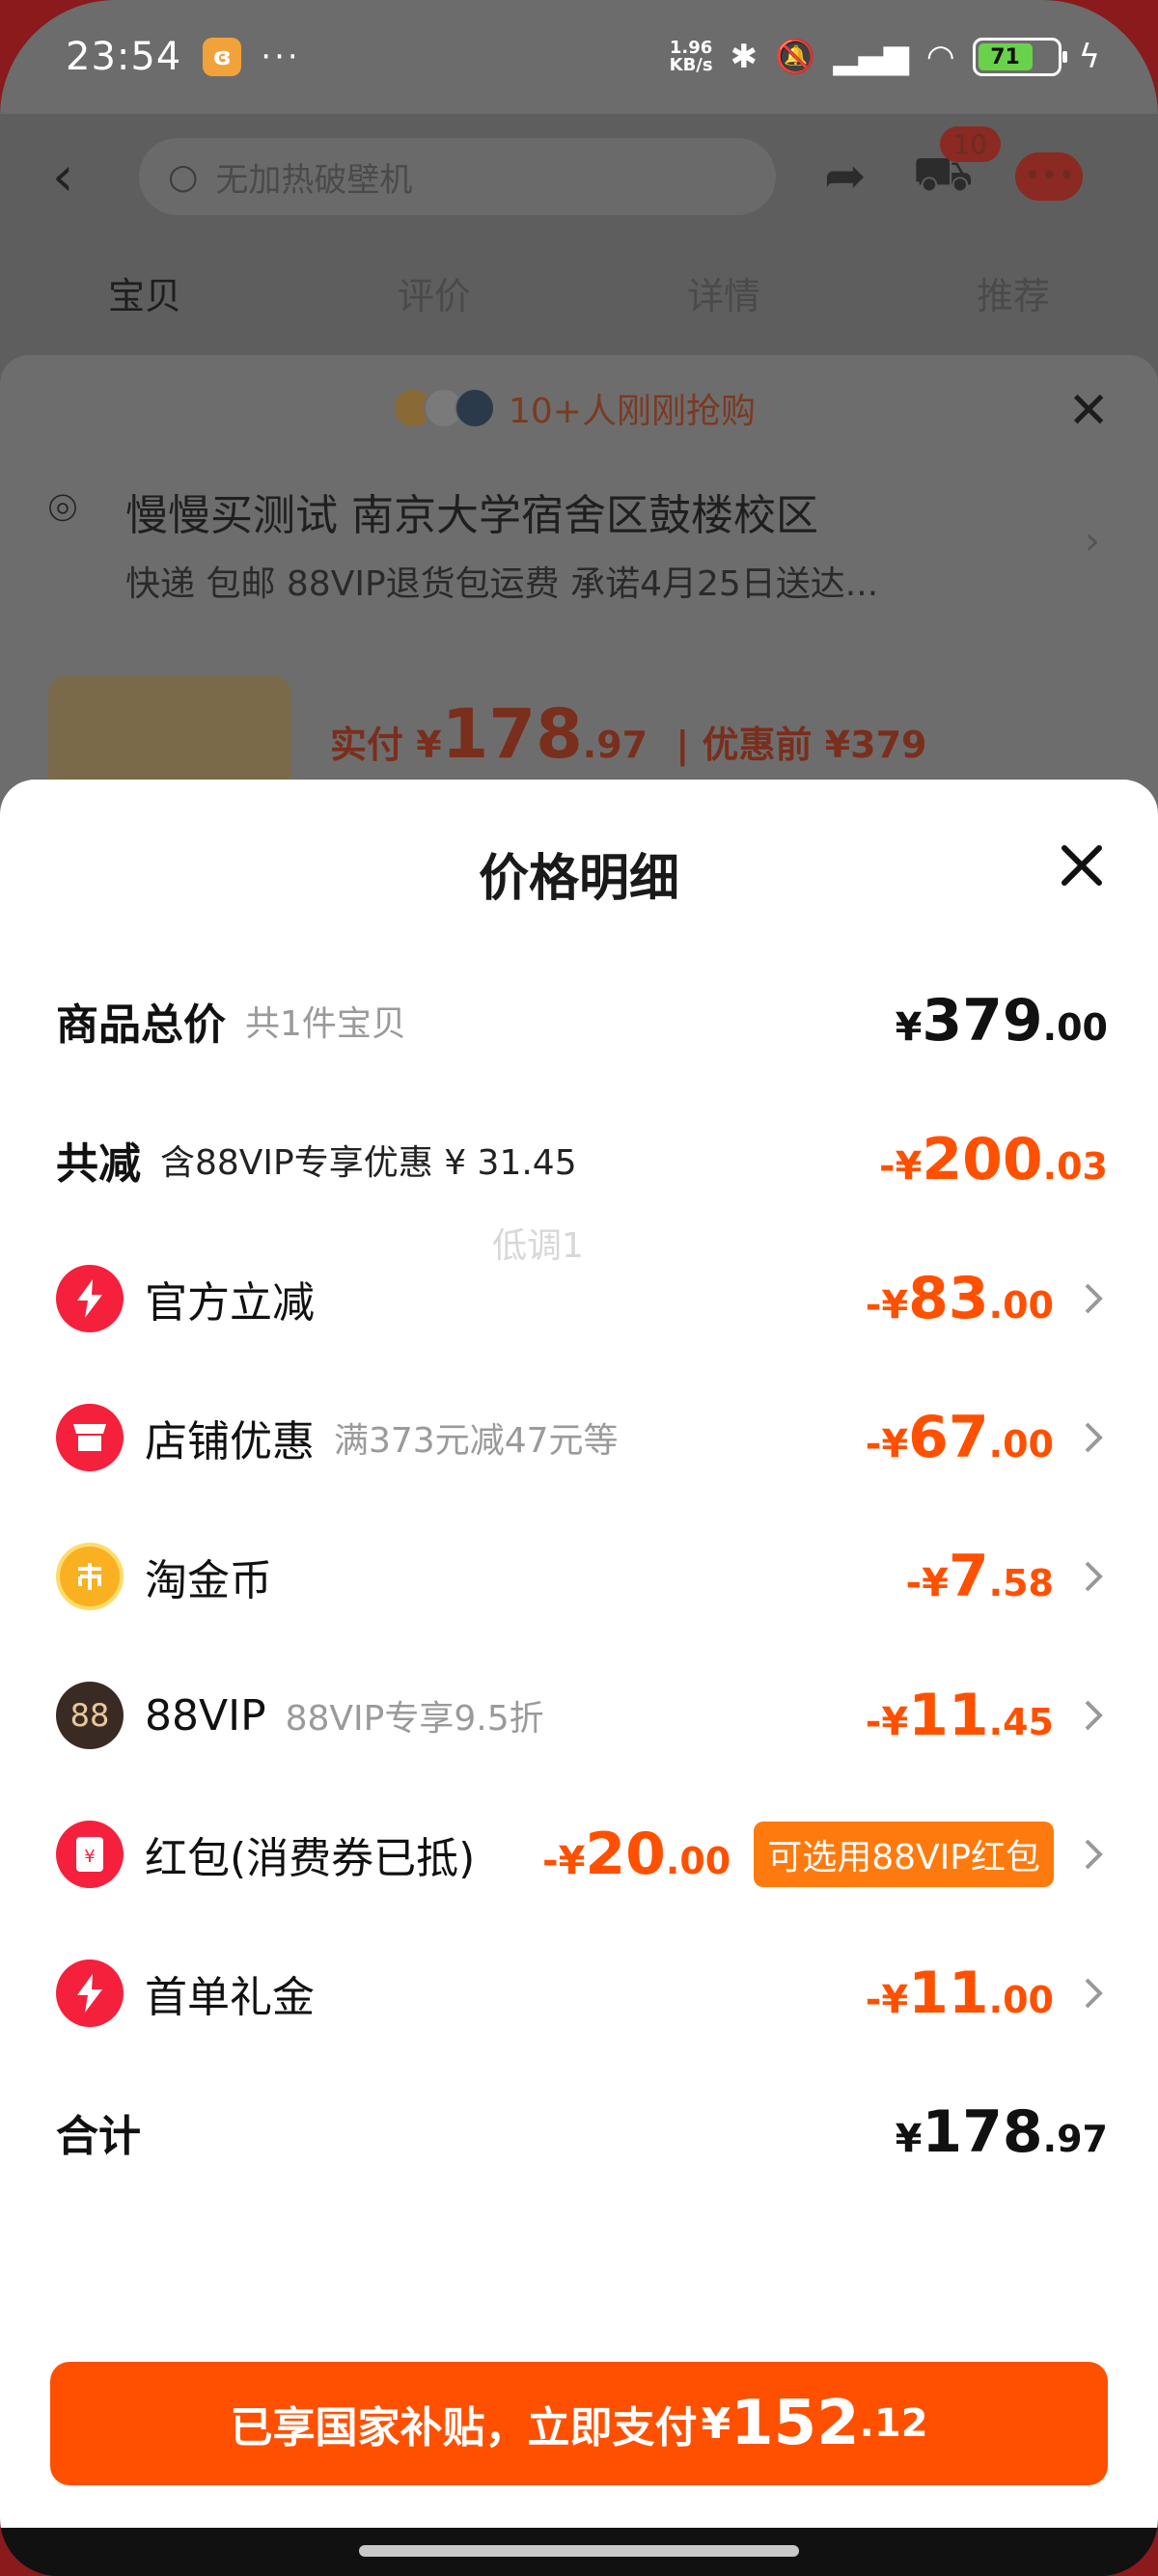 The height and width of the screenshot is (2576, 1158). What do you see at coordinates (582, 1160) in the screenshot?
I see `row-total-discount: 共减 含88VIP专享优惠 ¥ 31.45 -¥ 200.03` at bounding box center [582, 1160].